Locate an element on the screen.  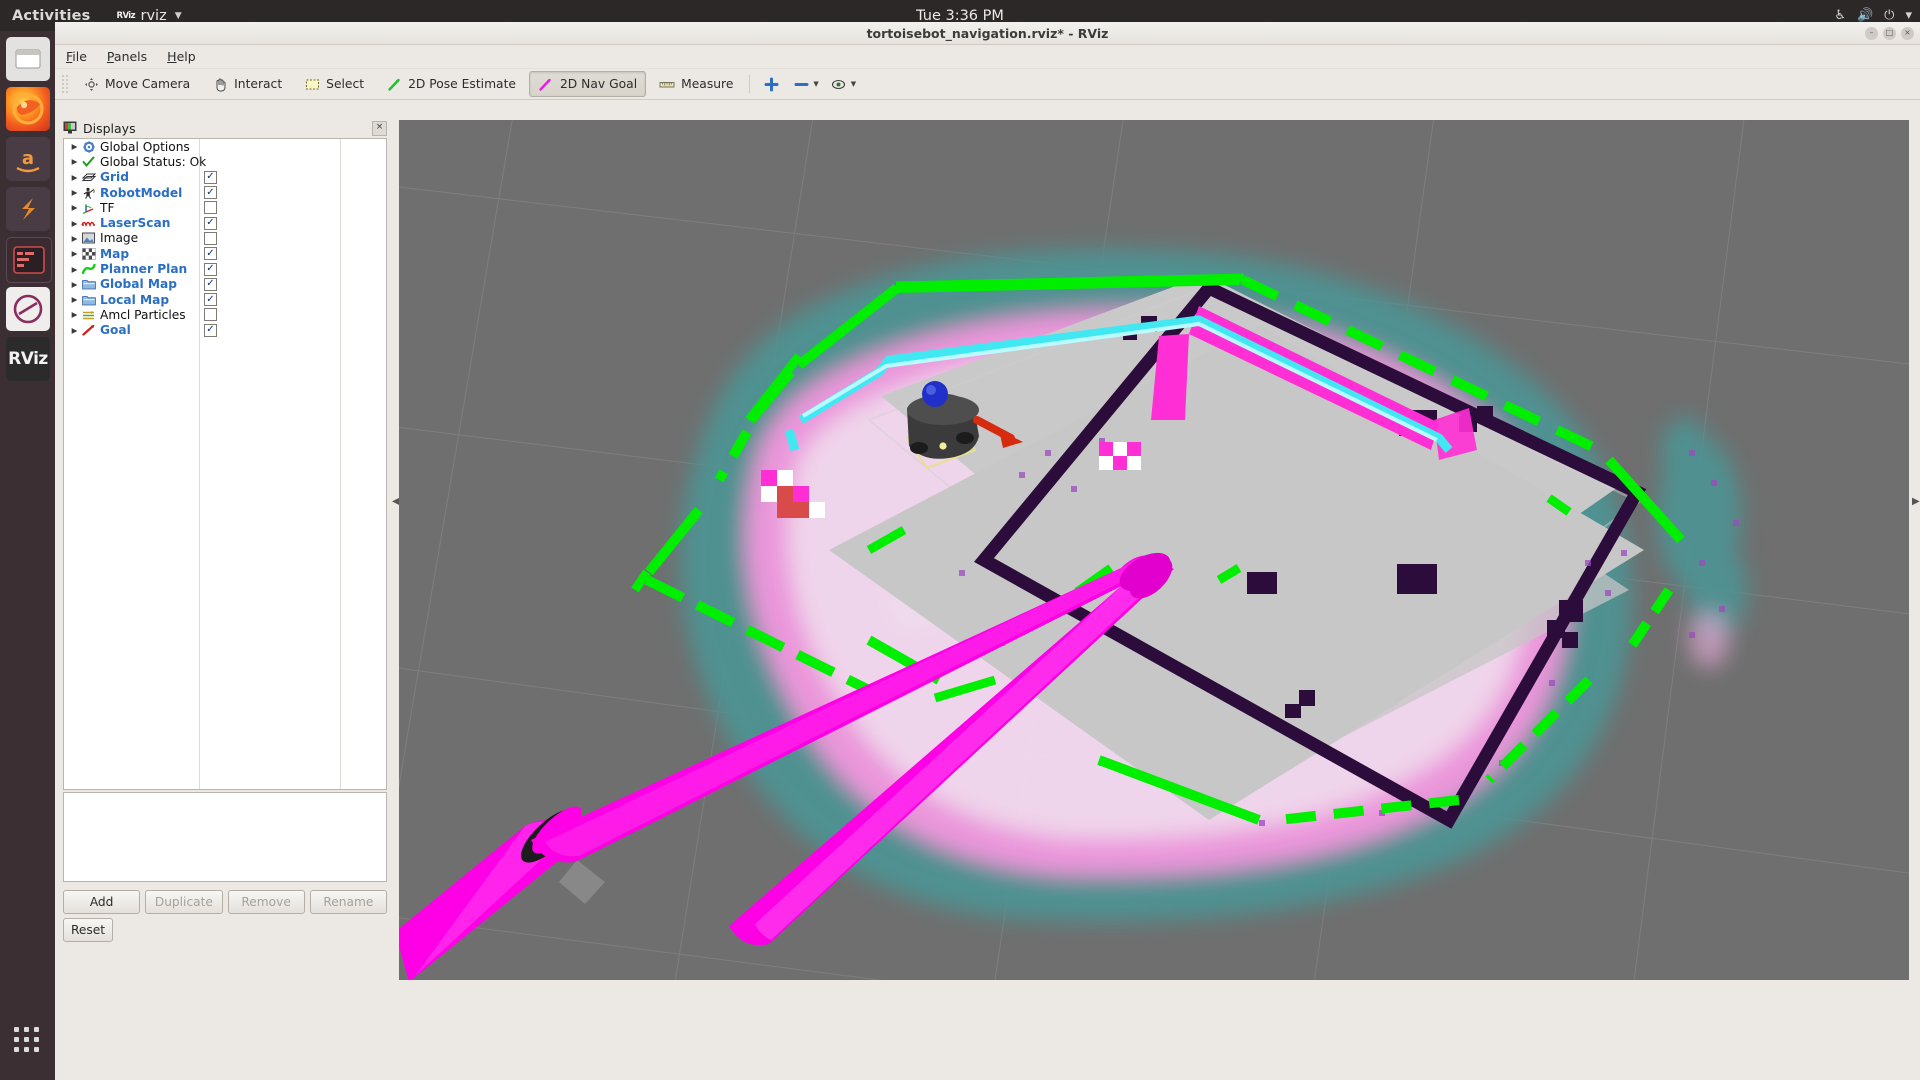
launcher-item-amazon: a is located at coordinates (28, 159).